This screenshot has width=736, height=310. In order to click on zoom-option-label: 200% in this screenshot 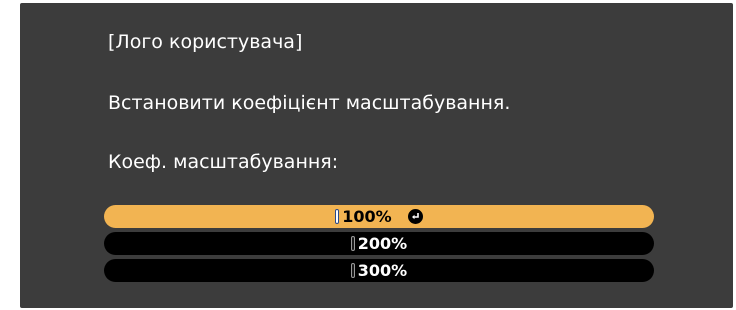, I will do `click(382, 243)`.